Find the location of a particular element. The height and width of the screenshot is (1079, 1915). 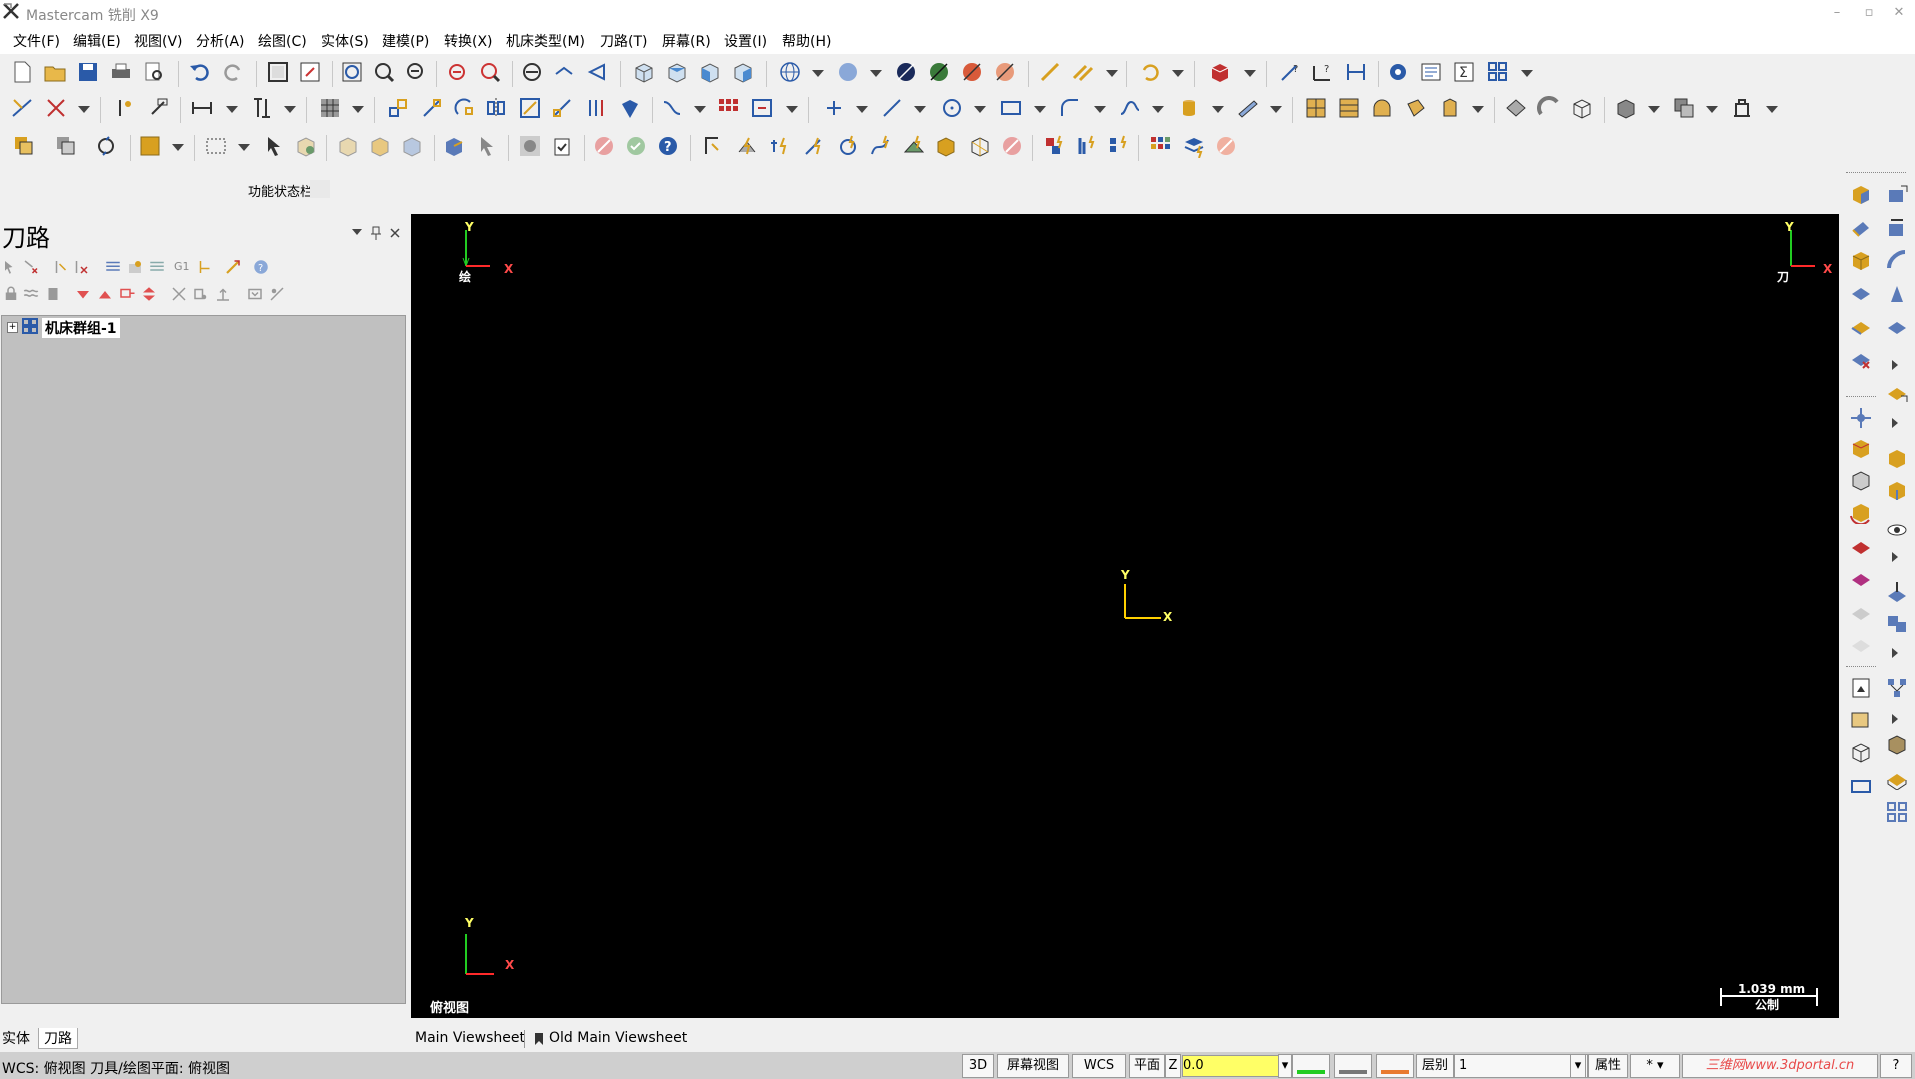

cylinder-icon is located at coordinates (1189, 108).